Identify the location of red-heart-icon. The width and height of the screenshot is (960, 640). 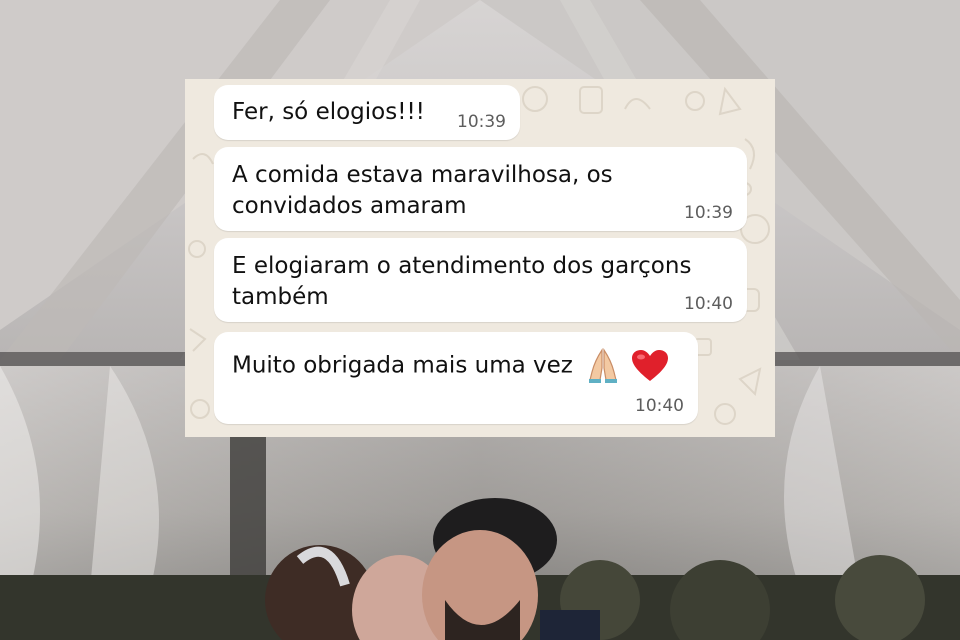
(650, 365).